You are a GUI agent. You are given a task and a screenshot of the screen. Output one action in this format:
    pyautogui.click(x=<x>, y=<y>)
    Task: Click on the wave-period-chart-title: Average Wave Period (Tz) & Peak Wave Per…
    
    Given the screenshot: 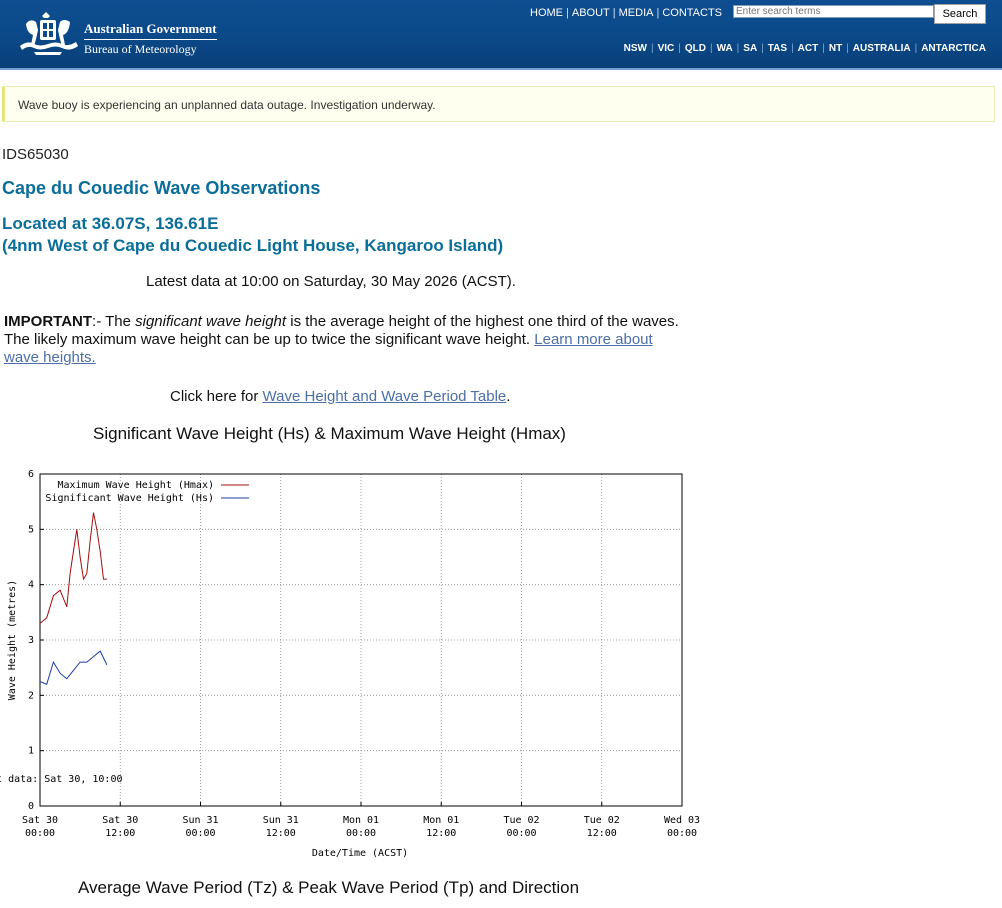 What is the action you would take?
    pyautogui.click(x=329, y=887)
    